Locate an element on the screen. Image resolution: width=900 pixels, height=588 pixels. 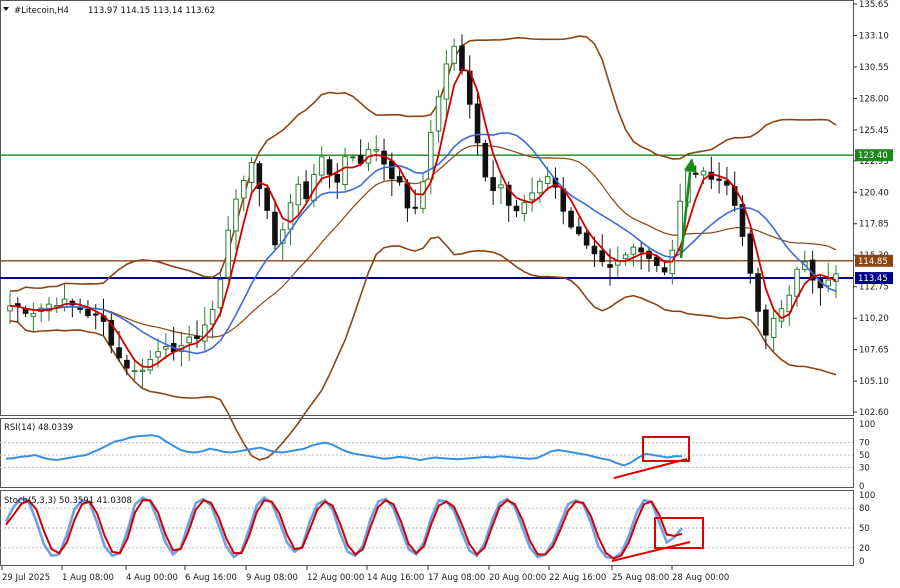
price-tag-label: 113.45 is located at coordinates (873, 279).